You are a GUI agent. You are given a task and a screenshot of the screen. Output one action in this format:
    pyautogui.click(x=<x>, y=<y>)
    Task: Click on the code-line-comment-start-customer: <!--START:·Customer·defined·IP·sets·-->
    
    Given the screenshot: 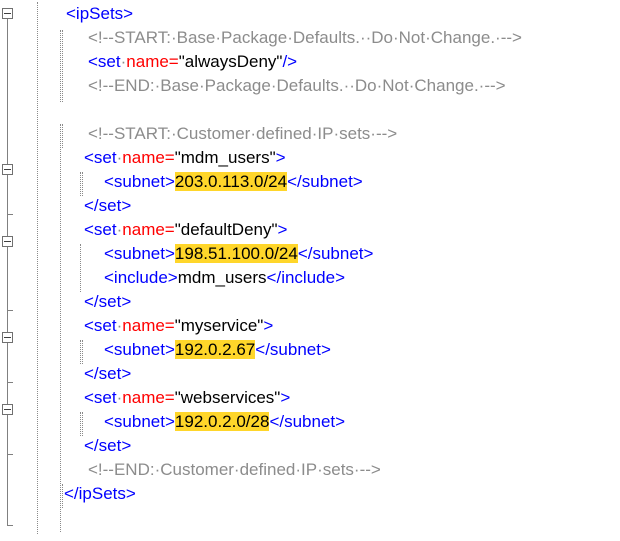 What is the action you would take?
    pyautogui.click(x=242, y=134)
    